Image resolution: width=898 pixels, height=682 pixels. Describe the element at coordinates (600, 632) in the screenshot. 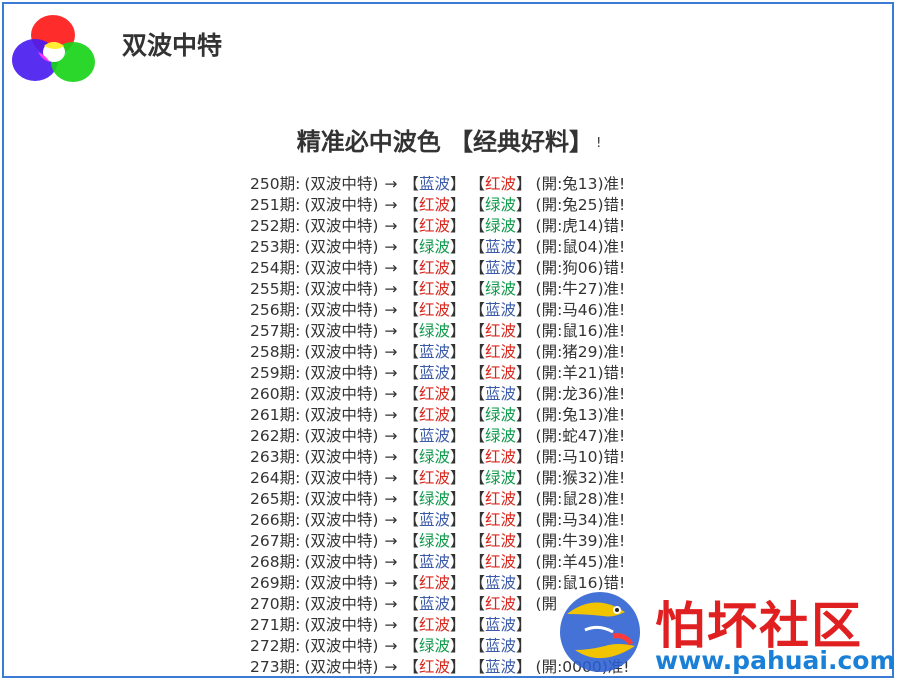

I see `fish-logo-icon` at that location.